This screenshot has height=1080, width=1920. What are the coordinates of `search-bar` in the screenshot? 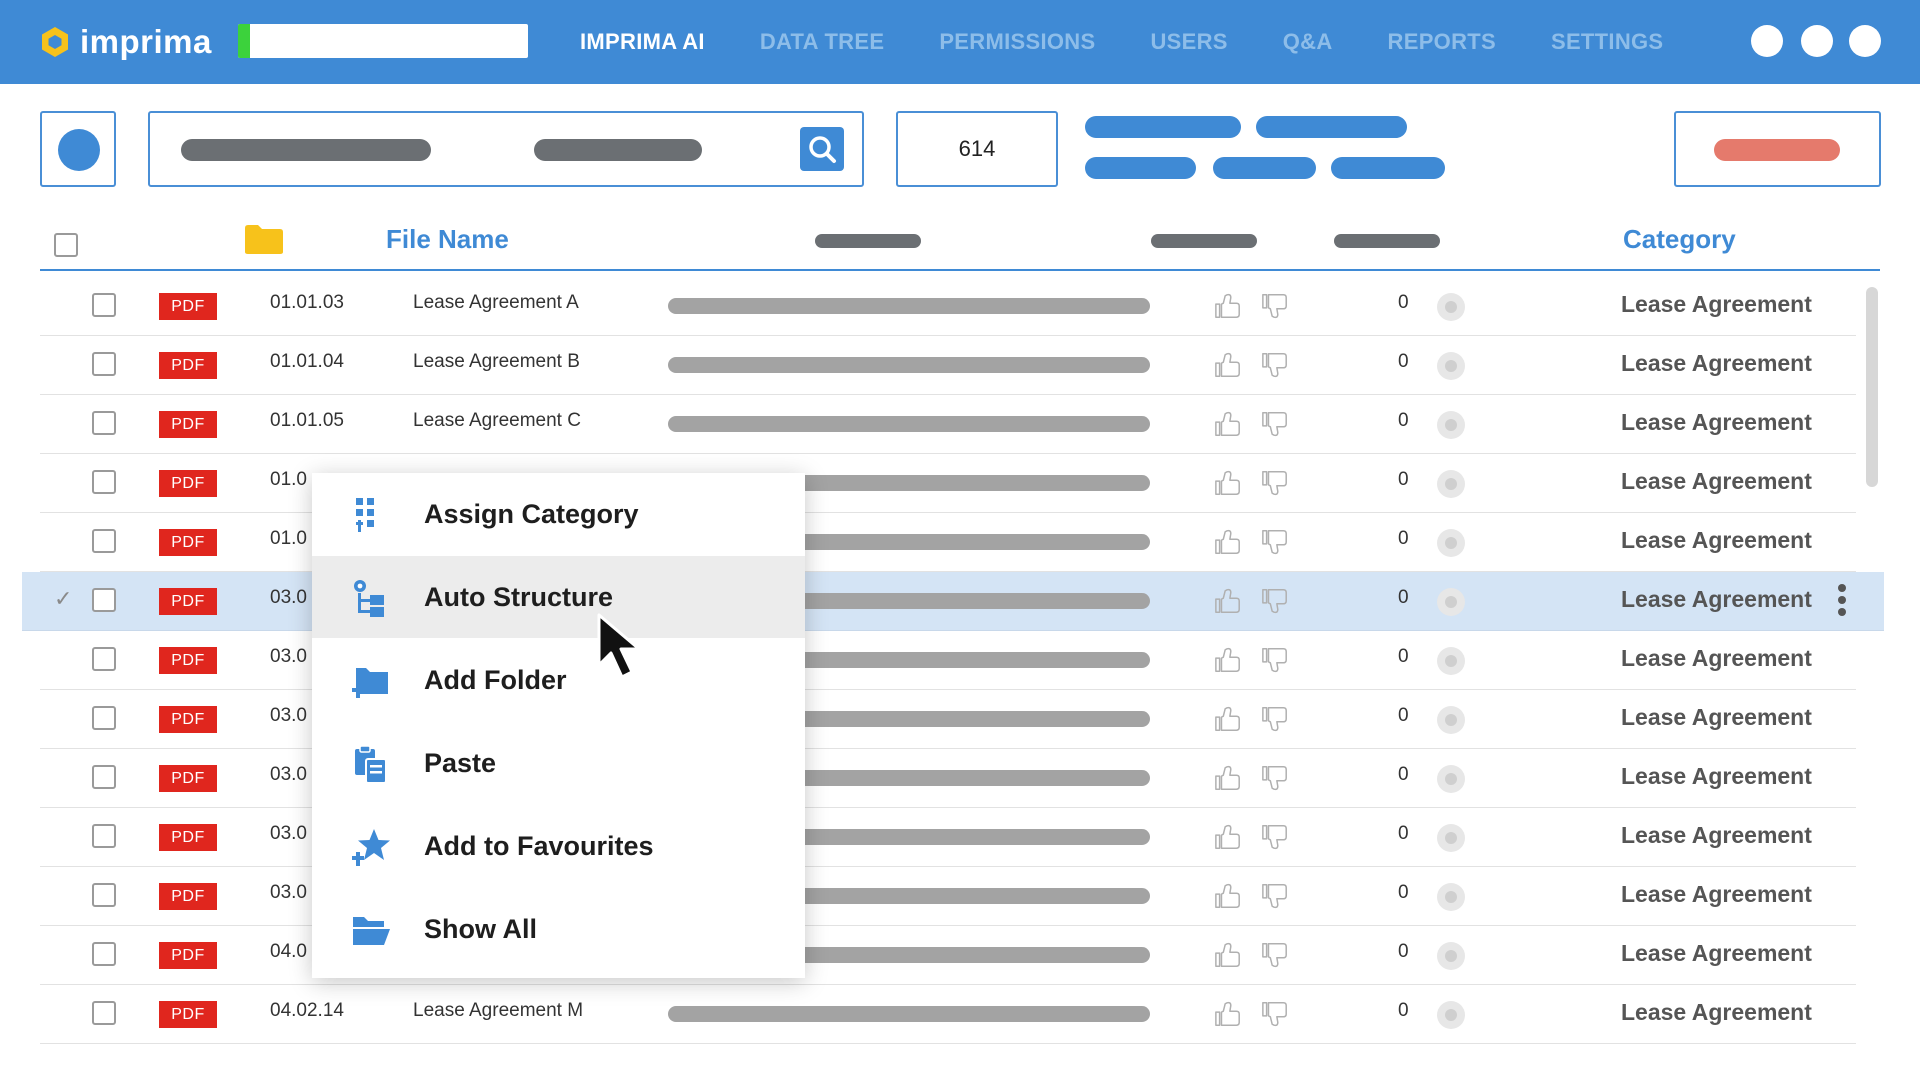 It's located at (506, 149).